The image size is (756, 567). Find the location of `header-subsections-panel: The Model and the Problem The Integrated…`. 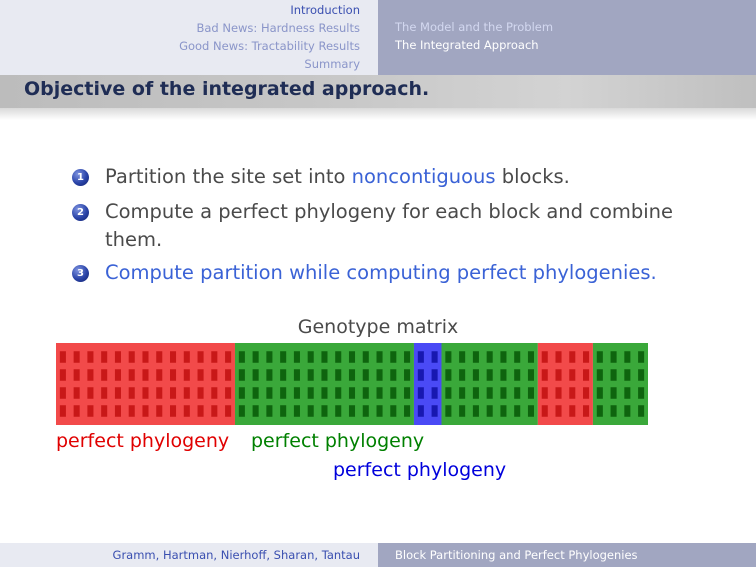

header-subsections-panel: The Model and the Problem The Integrated… is located at coordinates (567, 37).